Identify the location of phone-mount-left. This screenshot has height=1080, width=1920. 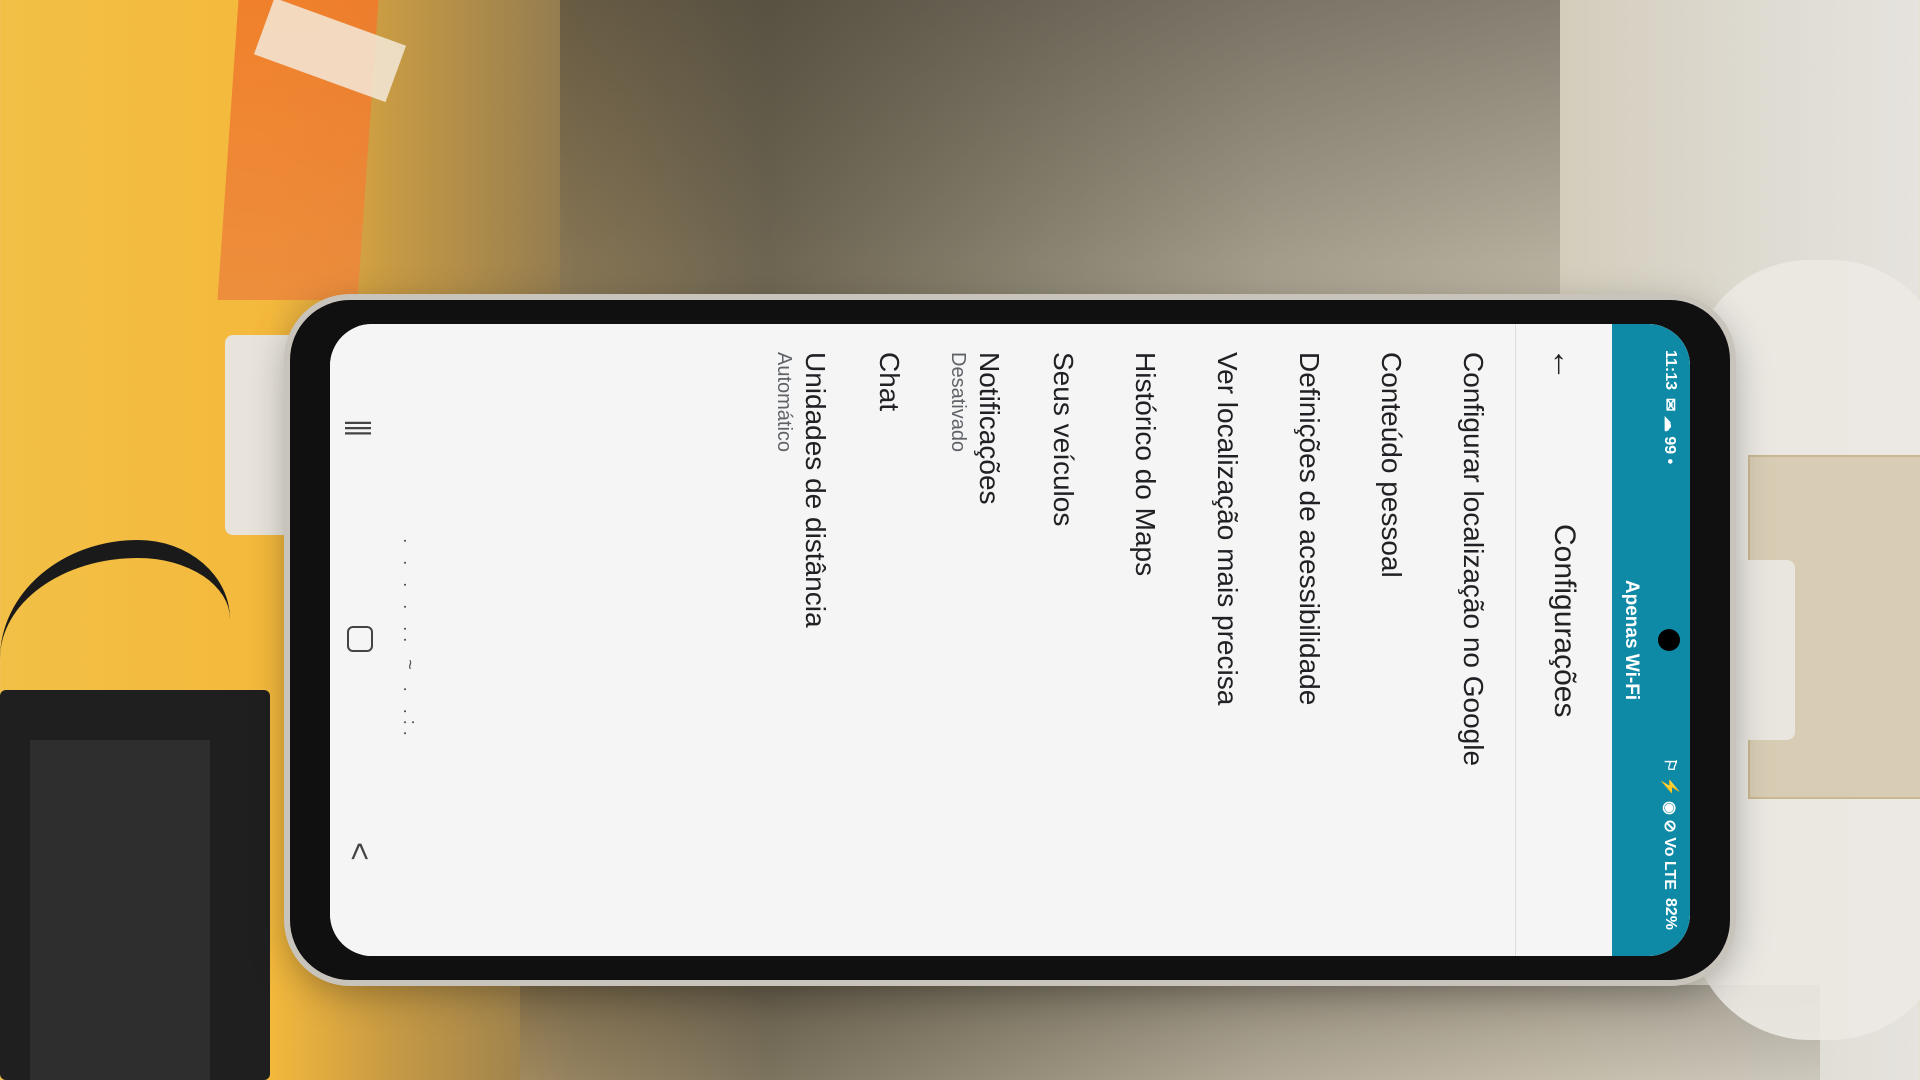
(260, 435).